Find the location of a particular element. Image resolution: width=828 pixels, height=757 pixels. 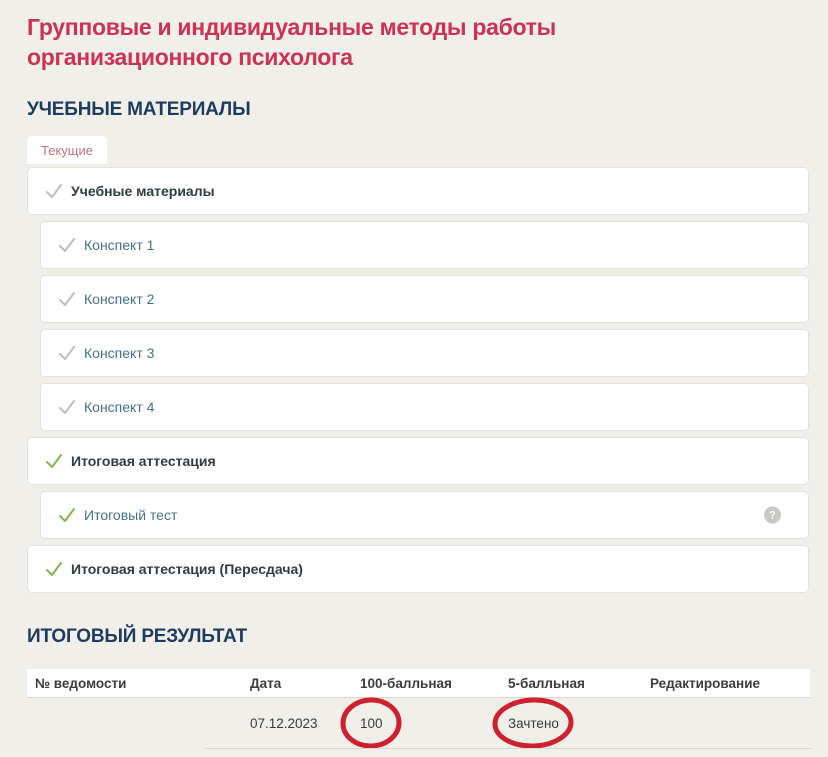

results-heading: ИТОГОВЫЙ РЕЗУЛЬТАТ is located at coordinates (137, 636).